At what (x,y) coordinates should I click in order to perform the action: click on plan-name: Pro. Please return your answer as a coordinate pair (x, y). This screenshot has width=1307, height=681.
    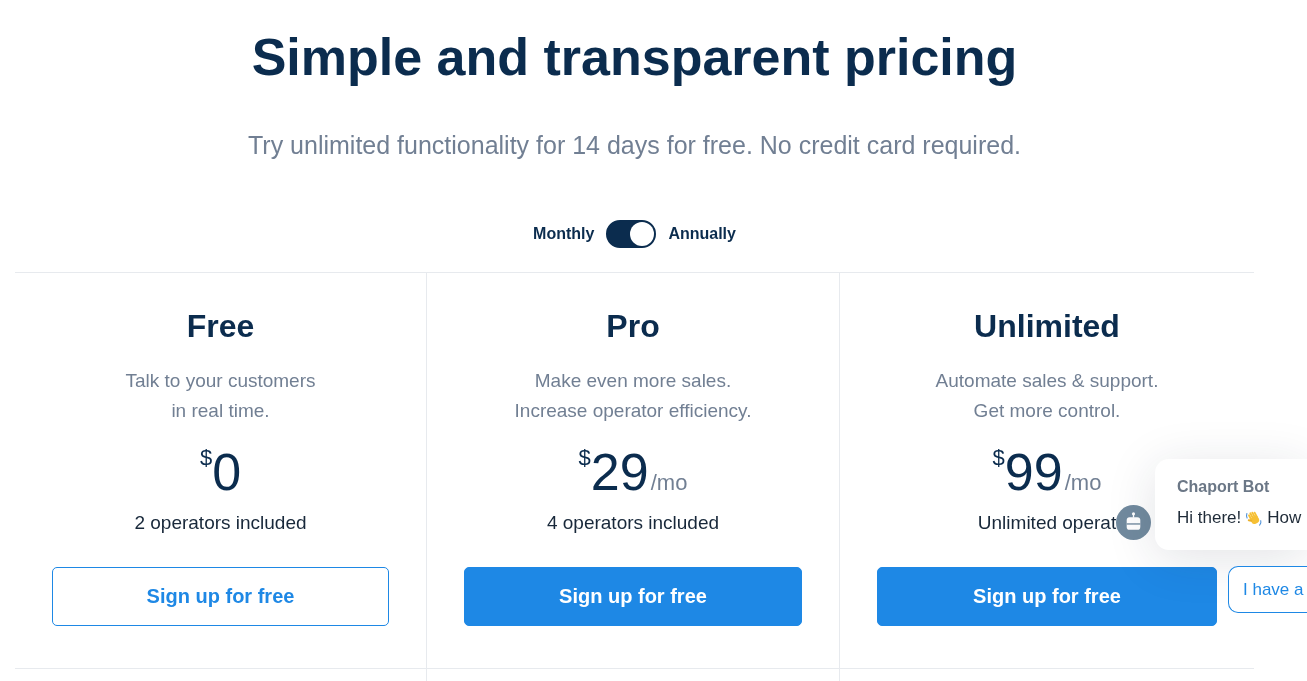
    Looking at the image, I should click on (633, 326).